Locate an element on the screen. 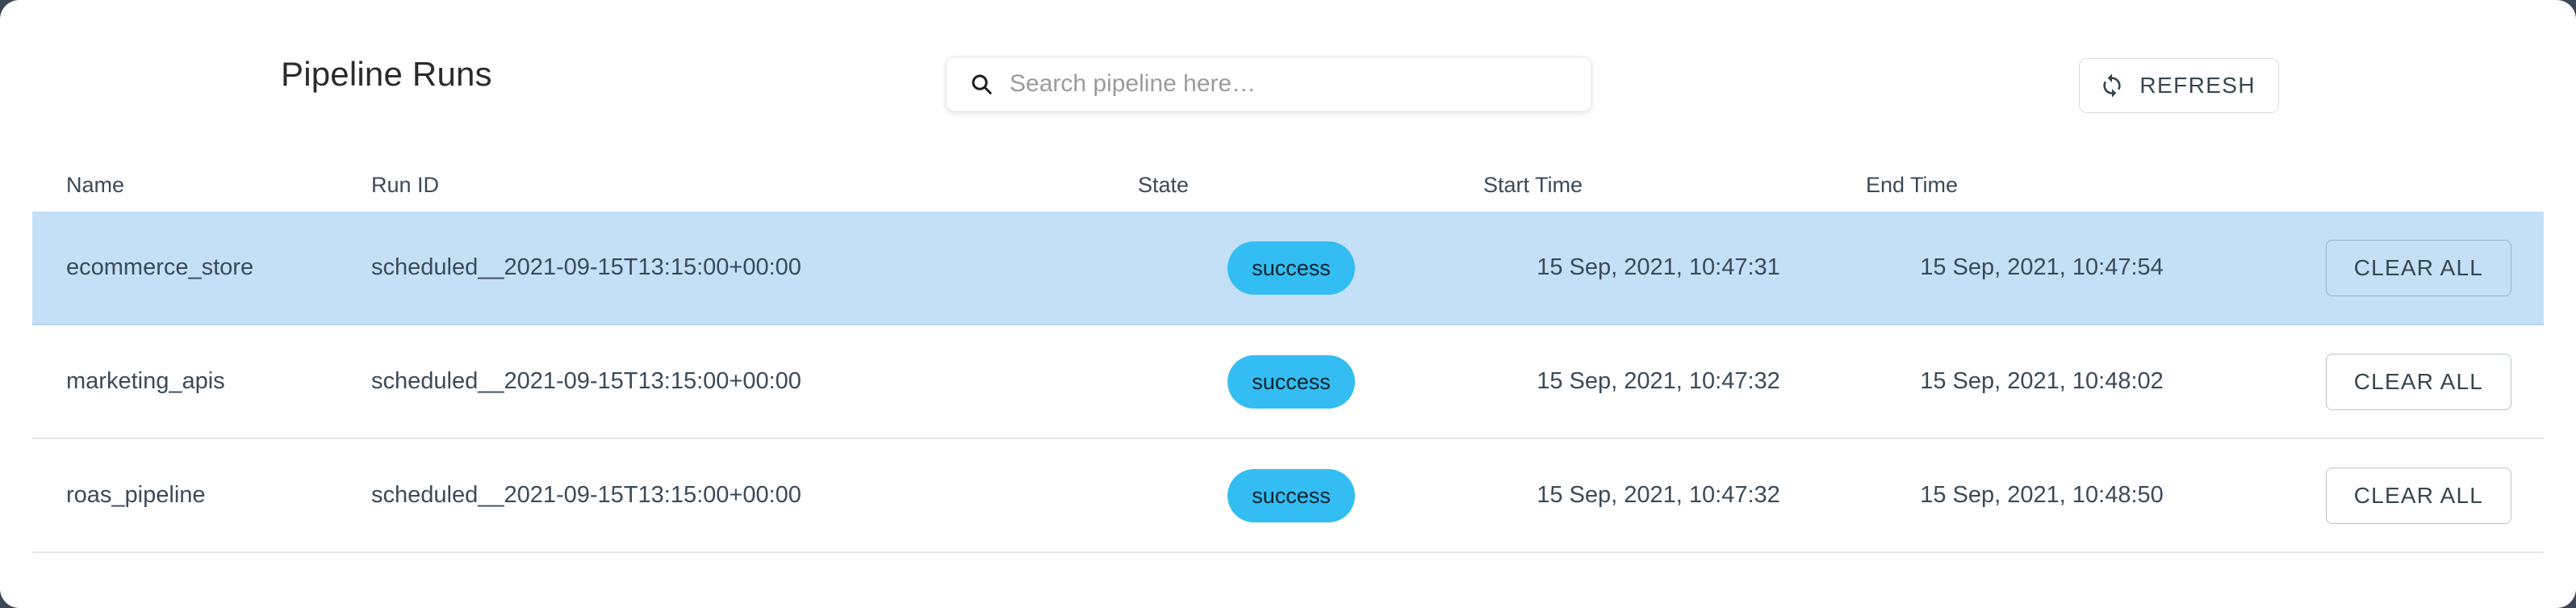  refresh-button: REFRESH is located at coordinates (2179, 85).